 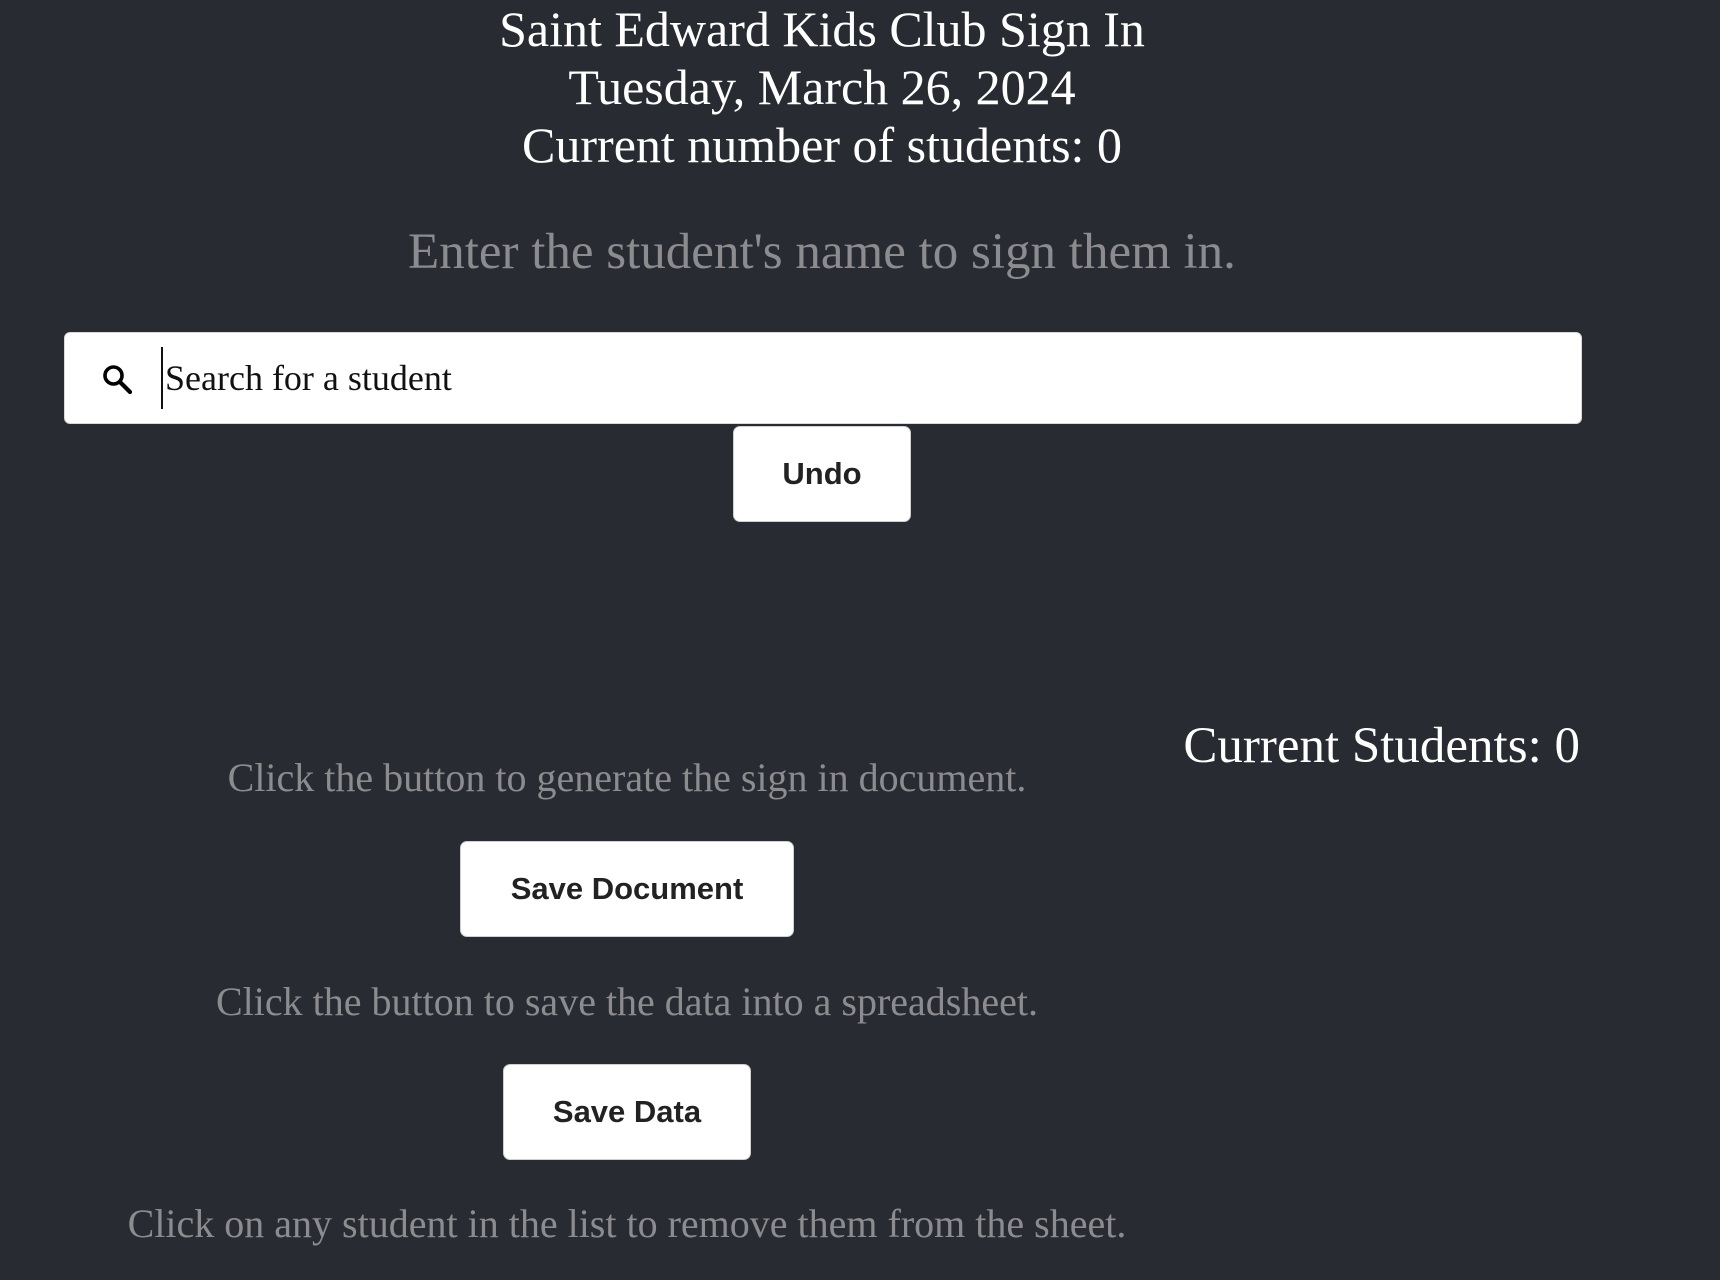 I want to click on save-data-button: Save Data, so click(x=627, y=1112).